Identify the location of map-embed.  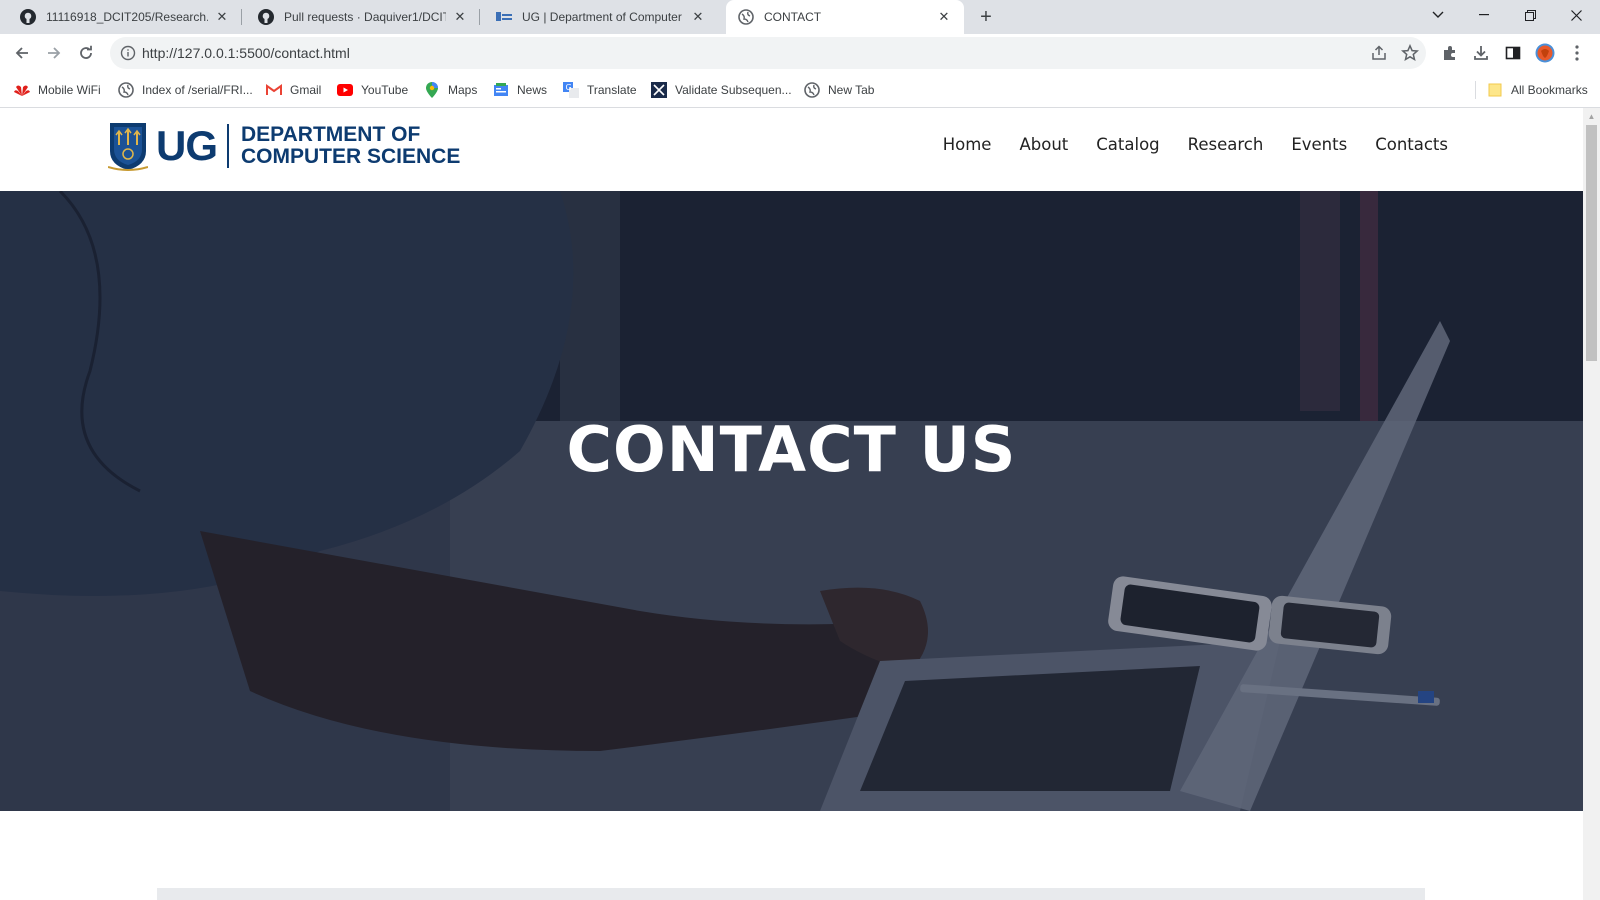
(791, 894).